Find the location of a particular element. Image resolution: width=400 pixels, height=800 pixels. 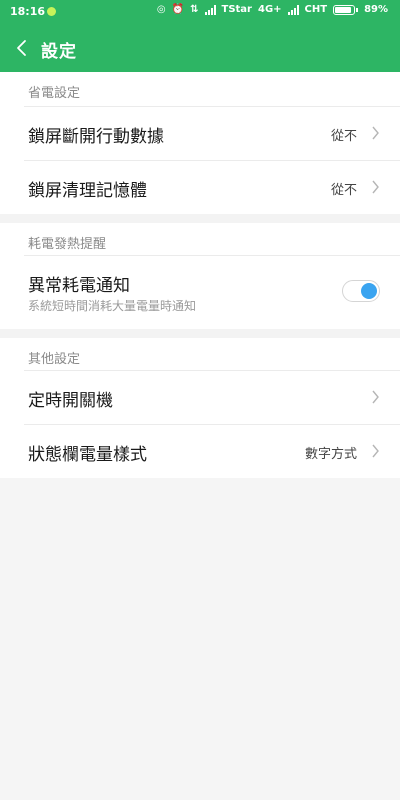

row-scheduled-power: 定時開關機 is located at coordinates (200, 397).